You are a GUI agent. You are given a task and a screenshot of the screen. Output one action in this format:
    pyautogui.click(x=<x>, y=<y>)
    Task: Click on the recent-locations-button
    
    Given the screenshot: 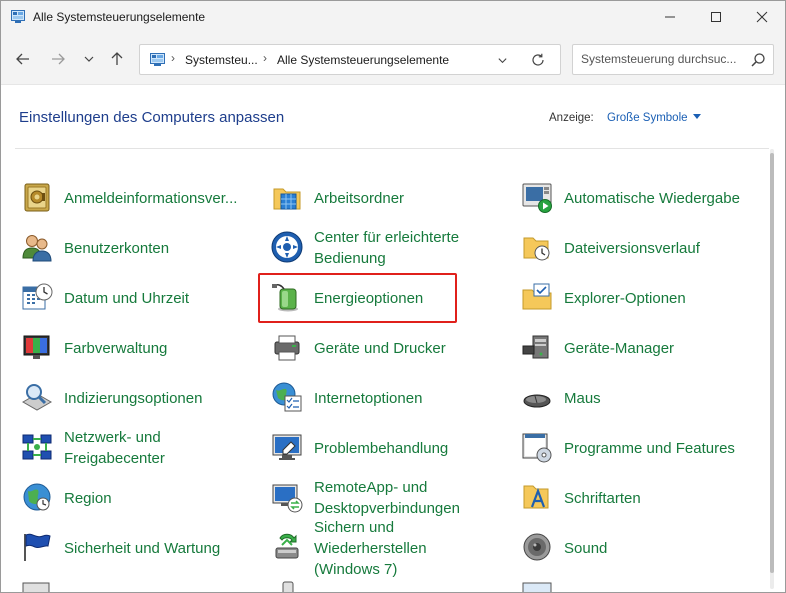 What is the action you would take?
    pyautogui.click(x=89, y=59)
    